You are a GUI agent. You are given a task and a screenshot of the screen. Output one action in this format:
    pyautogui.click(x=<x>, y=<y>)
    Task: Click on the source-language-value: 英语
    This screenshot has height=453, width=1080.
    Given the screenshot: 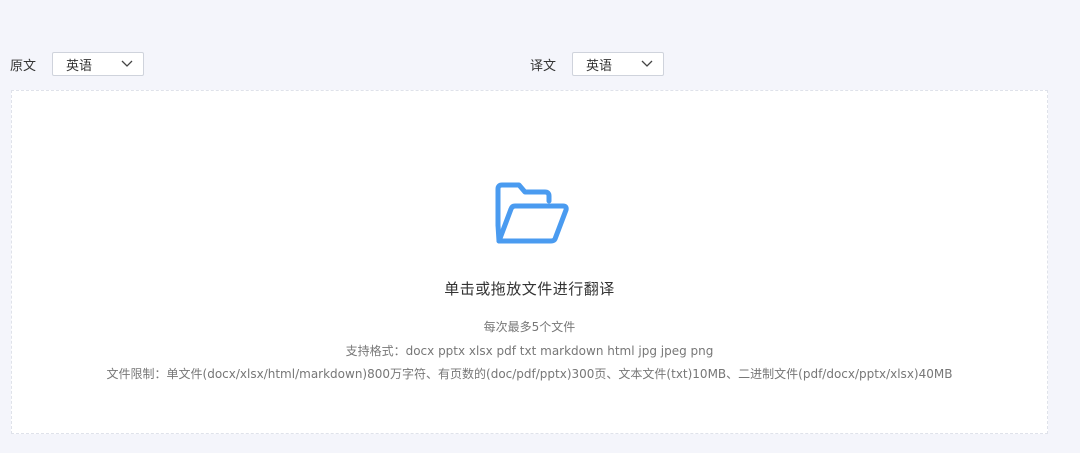 What is the action you would take?
    pyautogui.click(x=79, y=66)
    